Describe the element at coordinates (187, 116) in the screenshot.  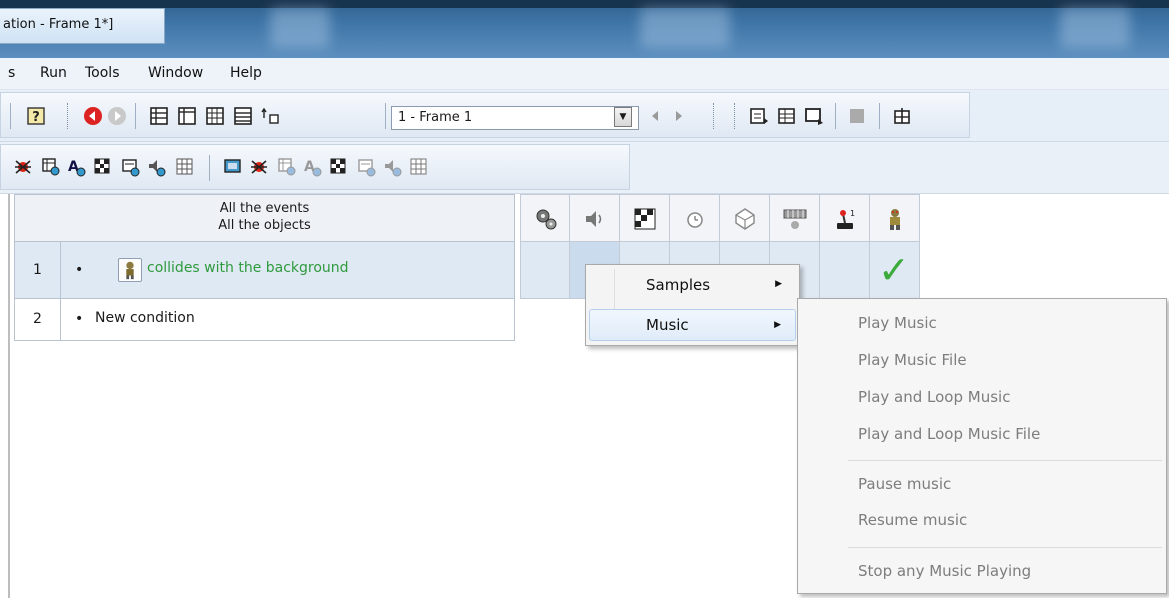
I see `view-frame-icon` at that location.